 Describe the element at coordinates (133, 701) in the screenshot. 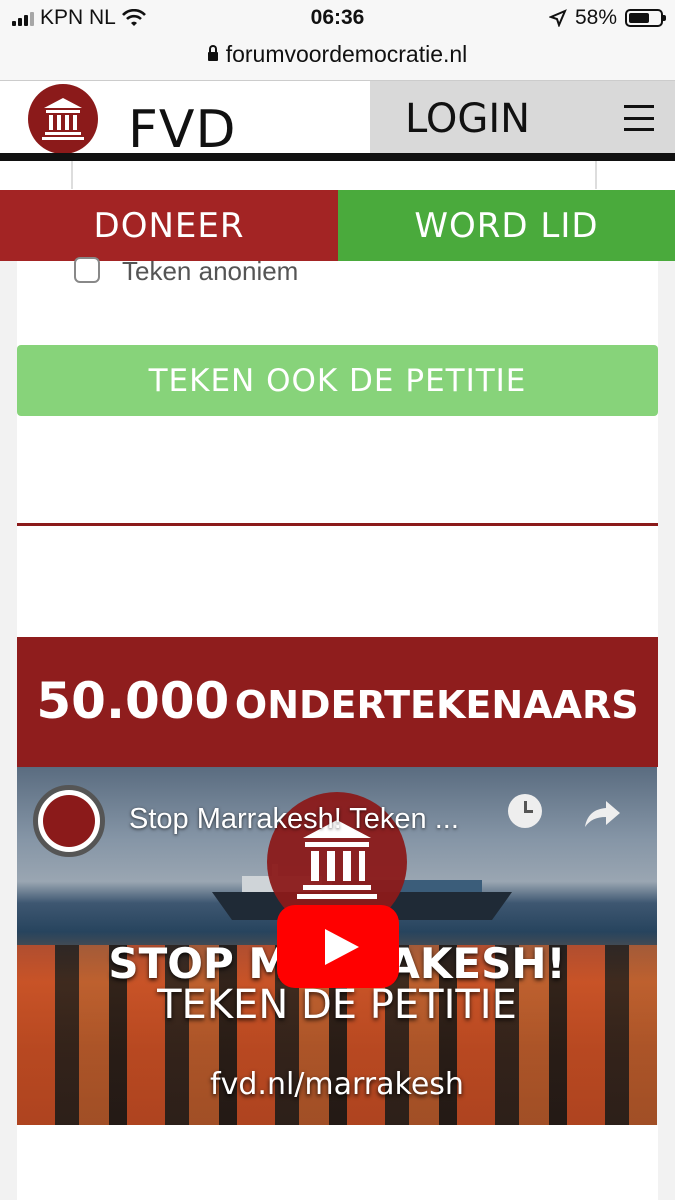

I see `signature-count: 50.000` at that location.